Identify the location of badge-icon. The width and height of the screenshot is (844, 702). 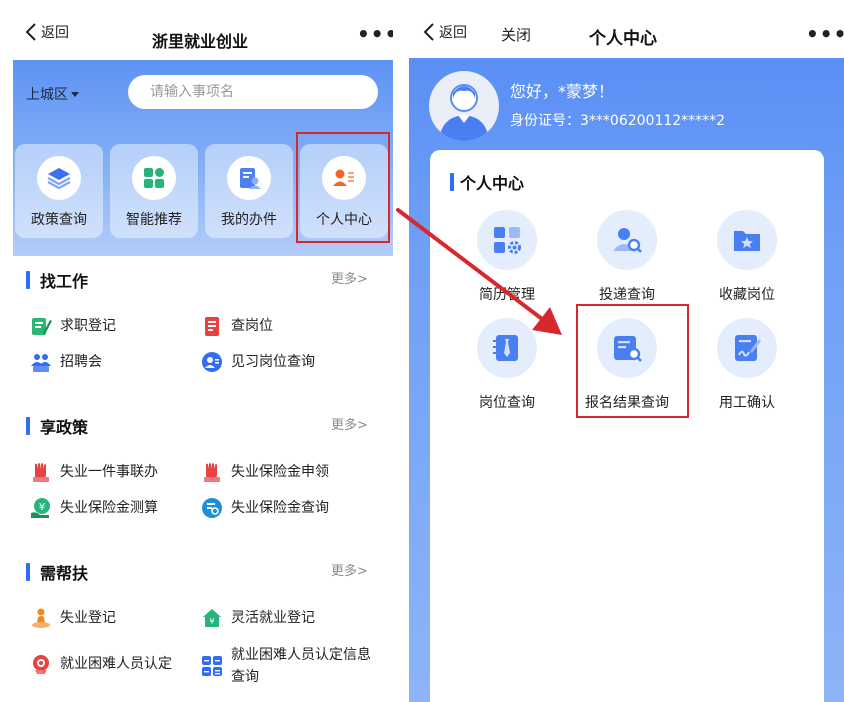
(41, 664).